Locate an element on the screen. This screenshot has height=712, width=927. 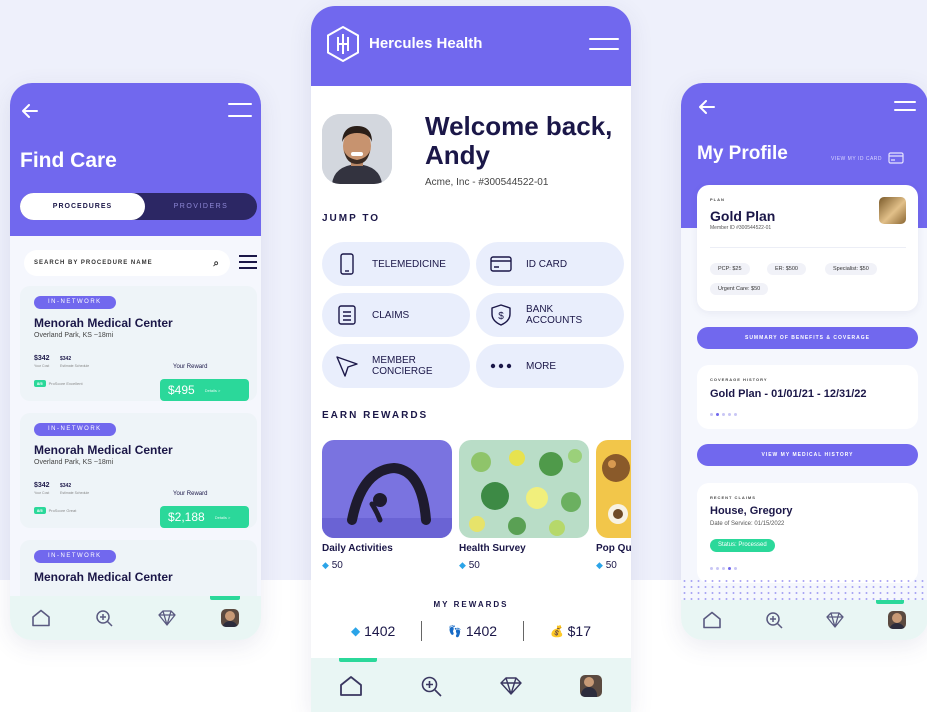
proscore: 8/5 ProScore Great is located at coordinates (55, 510).